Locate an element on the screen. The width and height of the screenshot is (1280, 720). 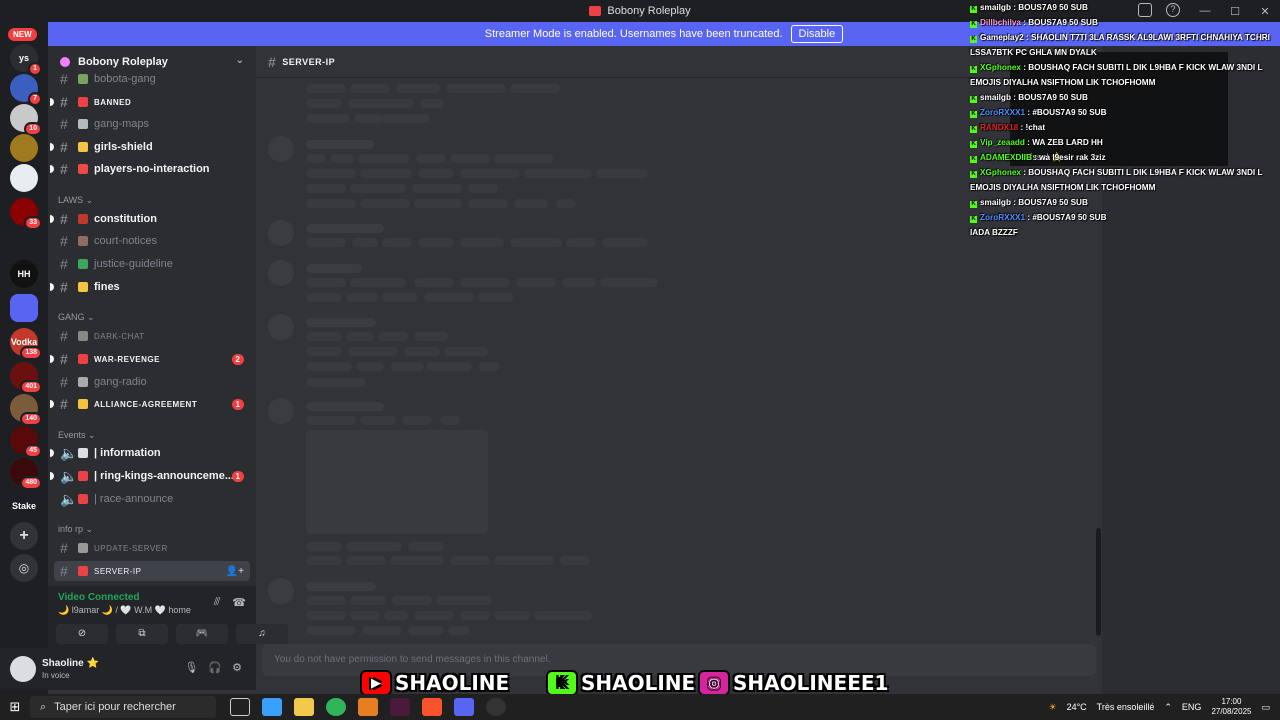
channel-ring-kings-announceme: 🔈 | ring-kings-announceme... 1 is located at coordinates (150, 476).